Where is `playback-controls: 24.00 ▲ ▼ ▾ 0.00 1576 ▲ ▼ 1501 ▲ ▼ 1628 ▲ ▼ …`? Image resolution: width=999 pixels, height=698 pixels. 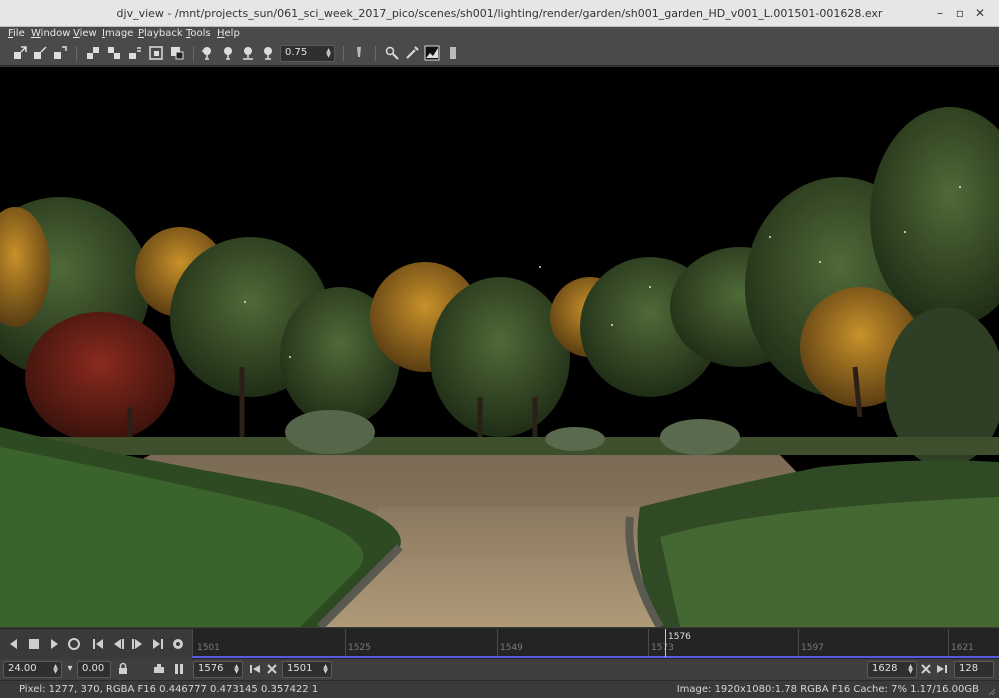
playback-controls: 24.00 ▲ ▼ ▾ 0.00 1576 ▲ ▼ 1501 ▲ ▼ 1628 ▲ ▼ … is located at coordinates (499, 669).